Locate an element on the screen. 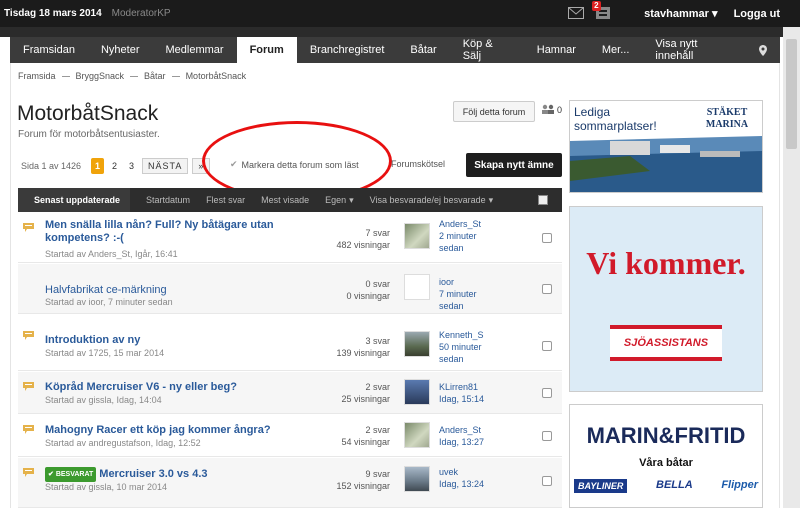 This screenshot has height=508, width=800. nav-item-harbors: Hamnar is located at coordinates (556, 50).